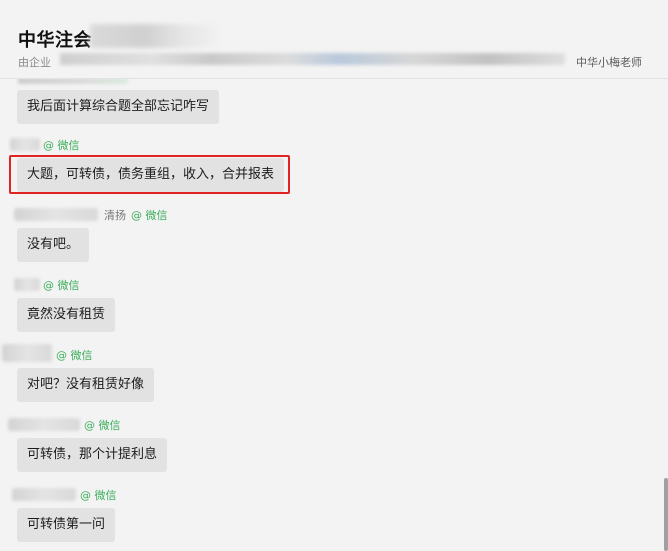 This screenshot has width=668, height=551. Describe the element at coordinates (157, 36) in the screenshot. I see `blurred-title-part` at that location.